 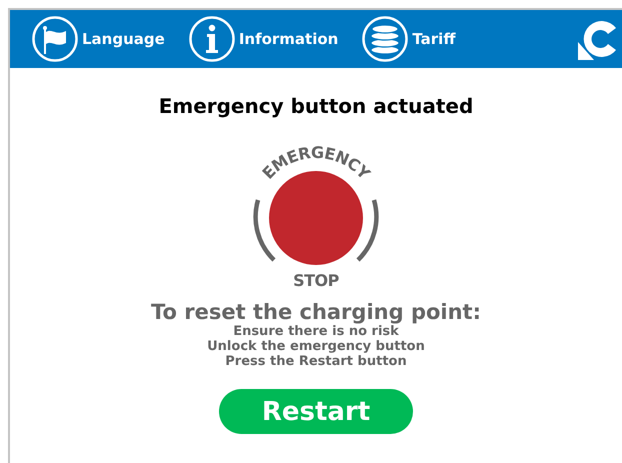 I want to click on flag-icon, so click(x=55, y=39).